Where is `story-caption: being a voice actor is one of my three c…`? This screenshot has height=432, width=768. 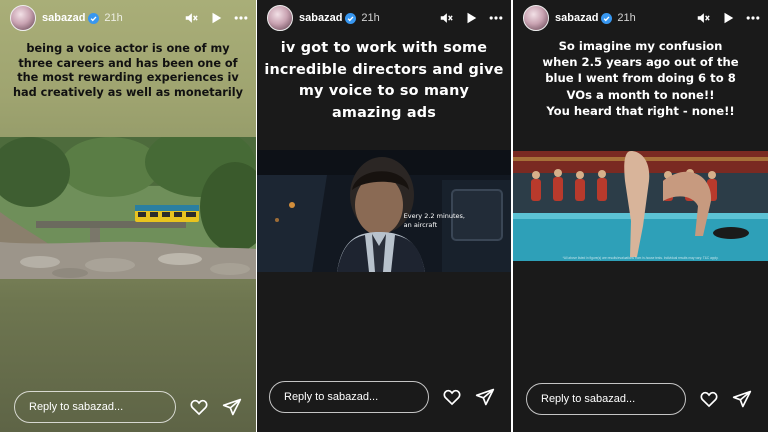 story-caption: being a voice actor is one of my three c… is located at coordinates (128, 71).